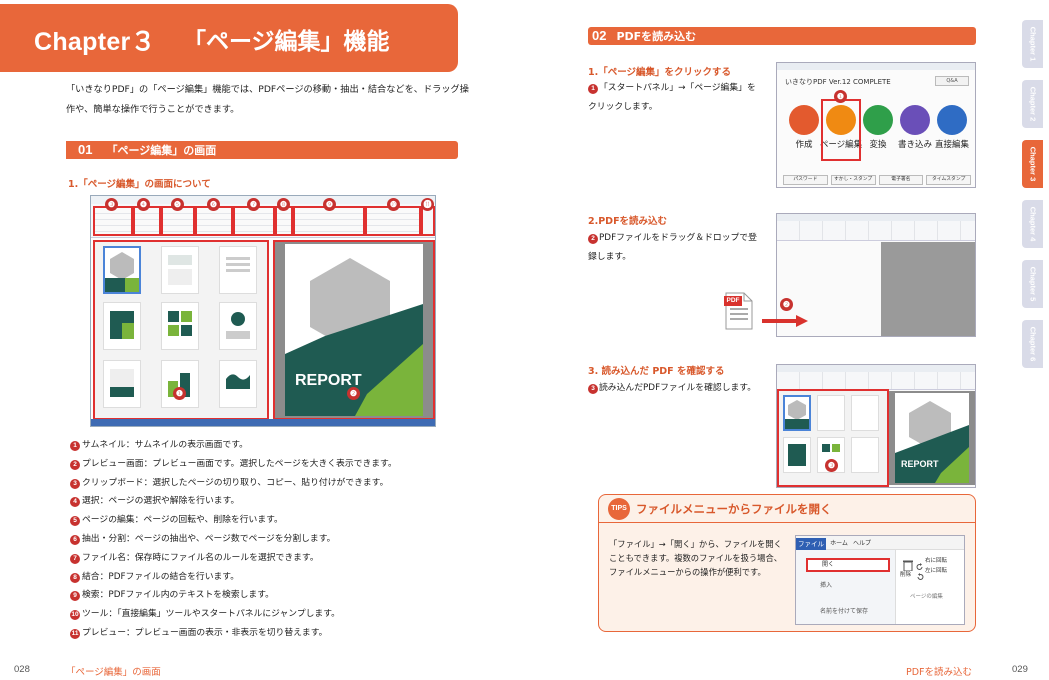  Describe the element at coordinates (599, 35) in the screenshot. I see `section-number: 02` at that location.